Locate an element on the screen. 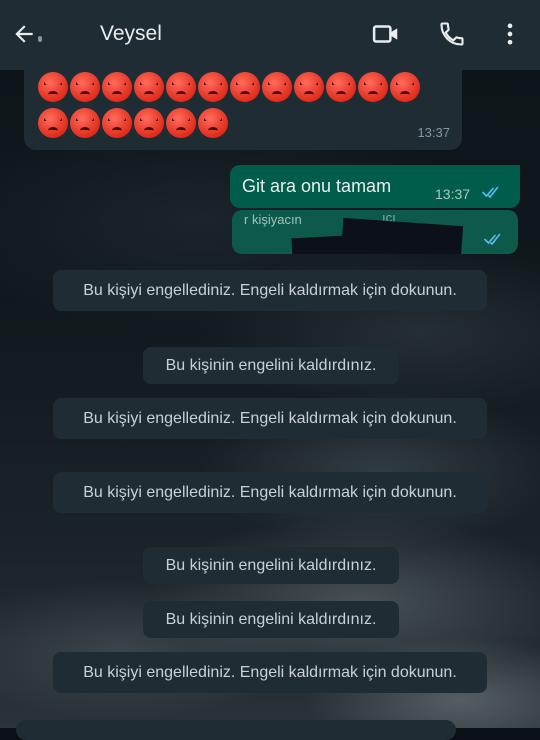 The height and width of the screenshot is (740, 540). message-input-bar is located at coordinates (236, 730).